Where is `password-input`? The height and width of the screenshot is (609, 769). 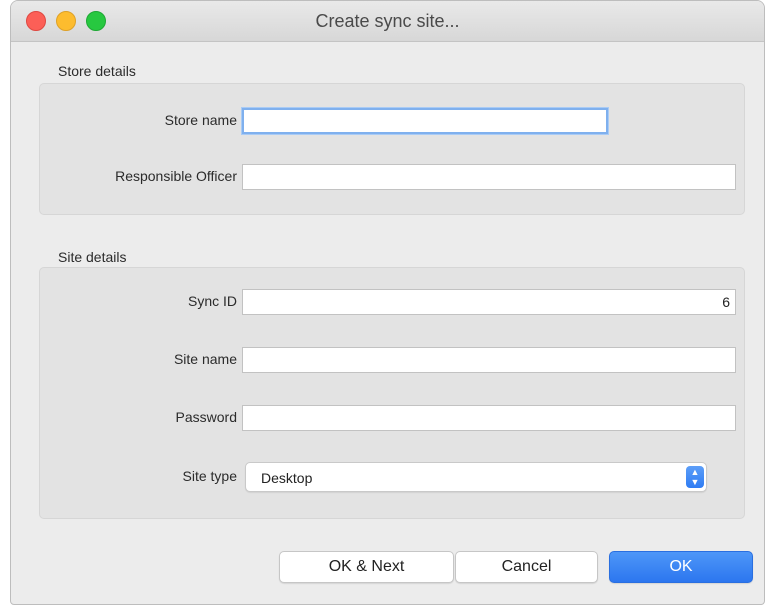
password-input is located at coordinates (489, 418).